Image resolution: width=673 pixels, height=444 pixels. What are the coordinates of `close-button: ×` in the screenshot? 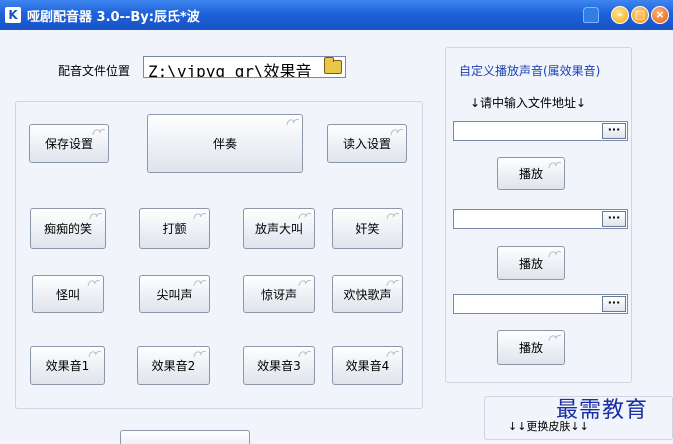 It's located at (660, 15).